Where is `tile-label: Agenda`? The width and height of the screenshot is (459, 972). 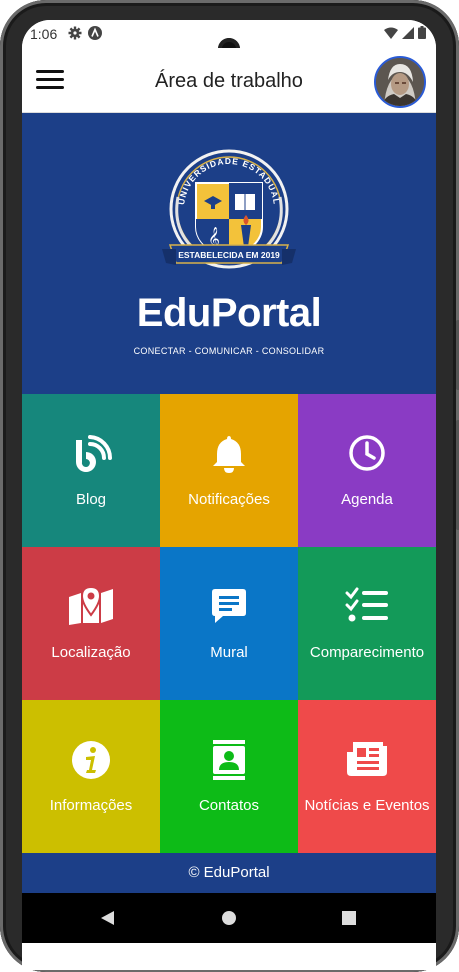
tile-label: Agenda is located at coordinates (367, 499).